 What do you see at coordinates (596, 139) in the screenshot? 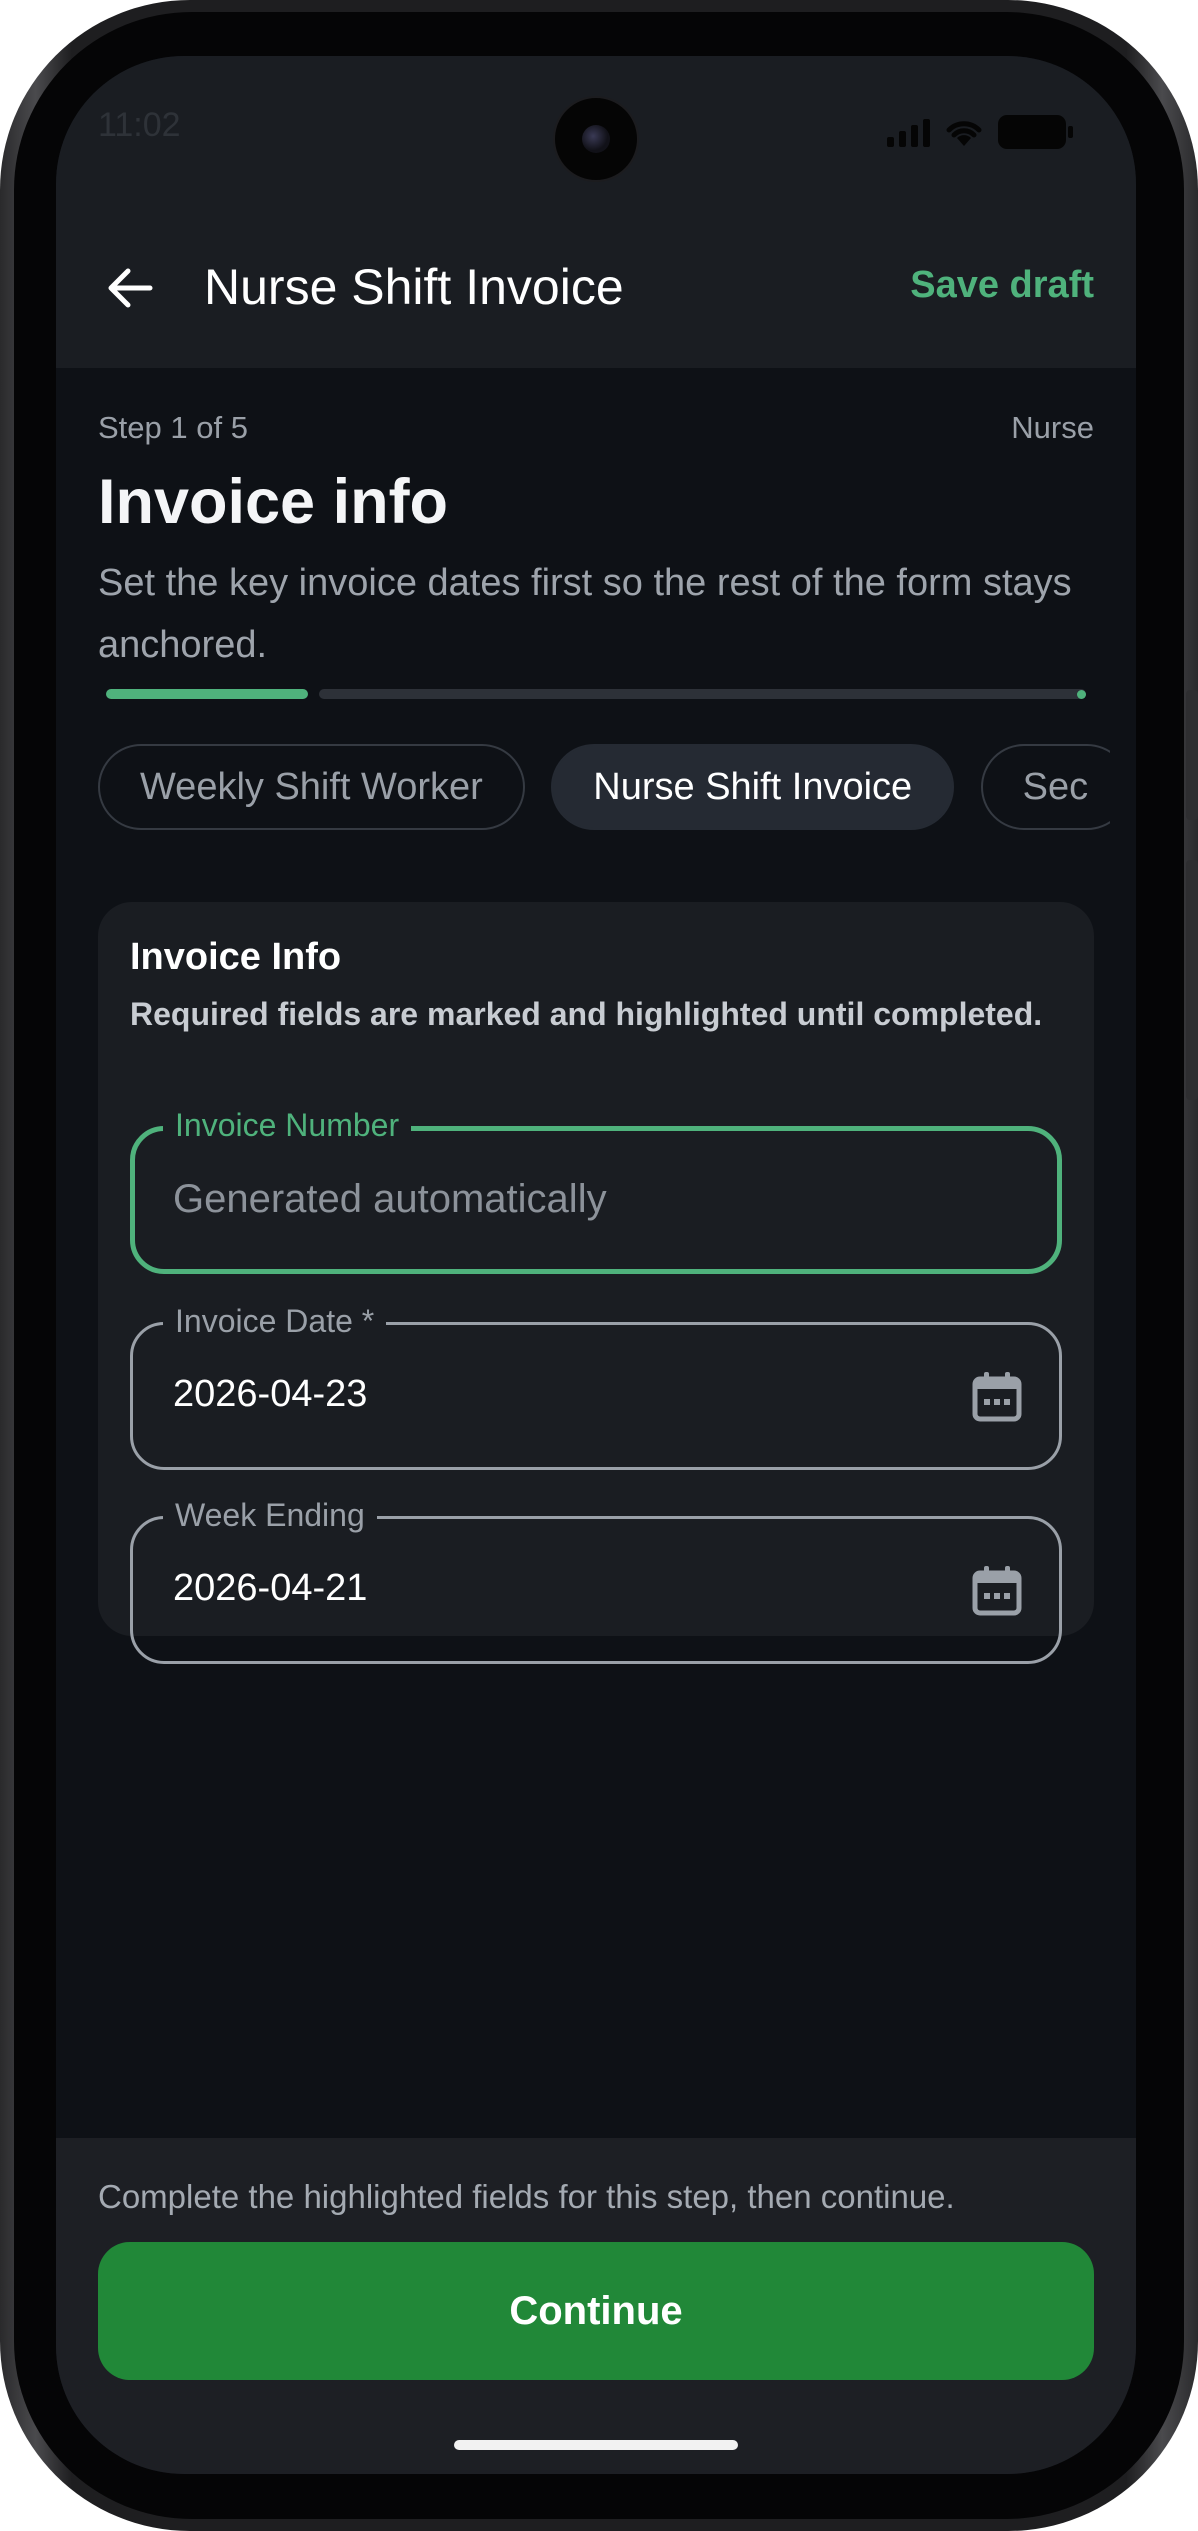
I see `front-camera` at bounding box center [596, 139].